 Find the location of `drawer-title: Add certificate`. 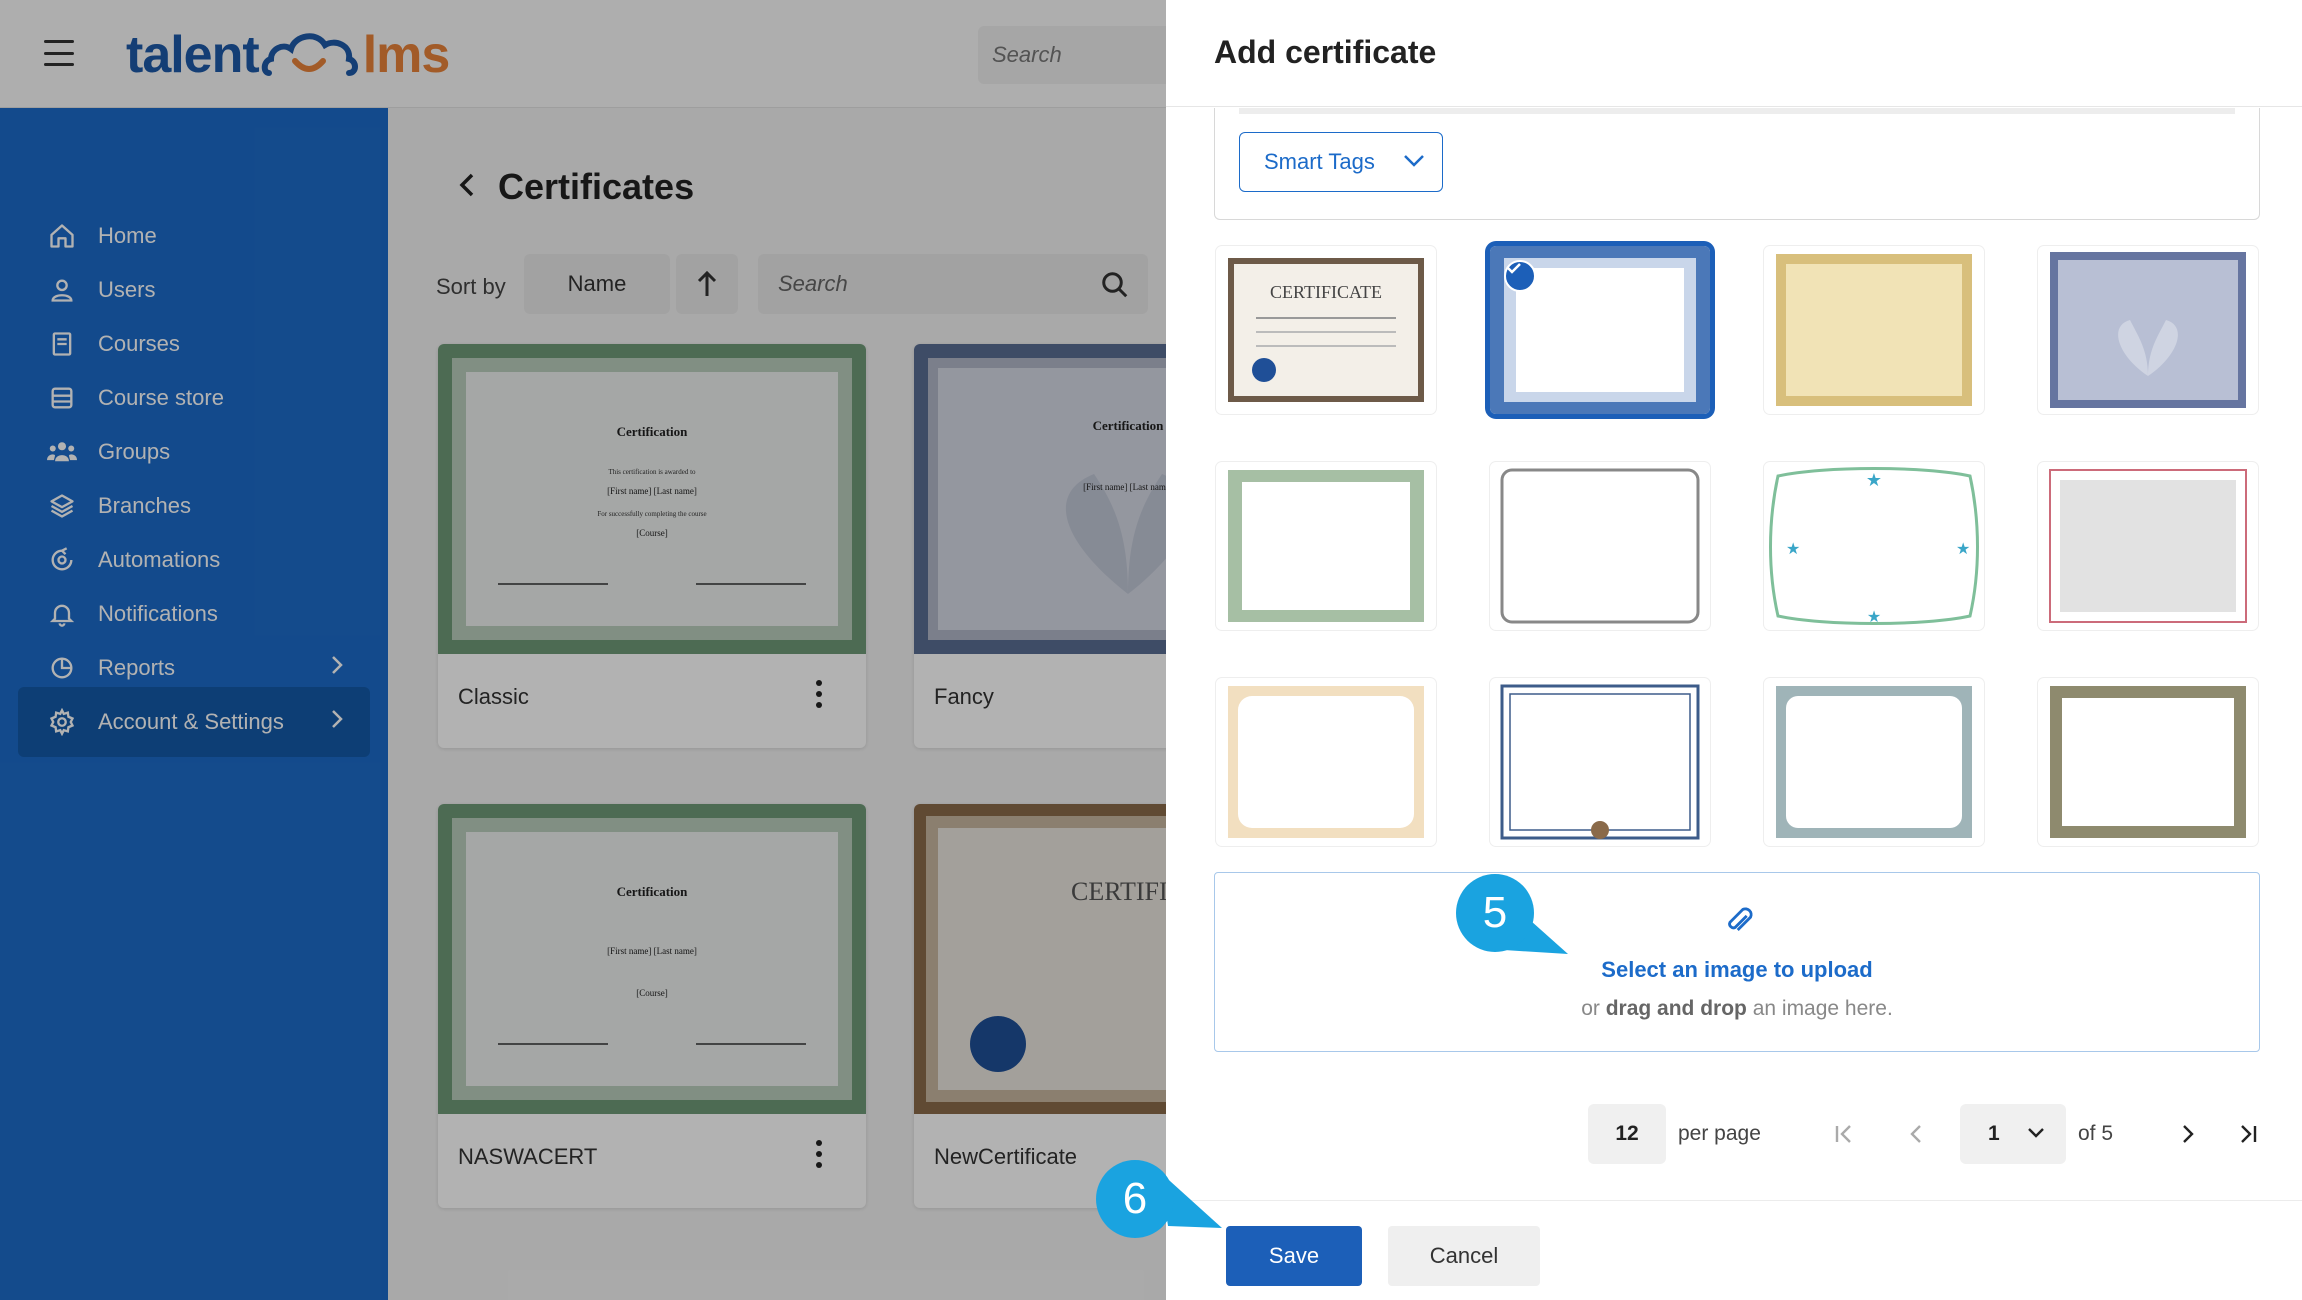

drawer-title: Add certificate is located at coordinates (1325, 52).